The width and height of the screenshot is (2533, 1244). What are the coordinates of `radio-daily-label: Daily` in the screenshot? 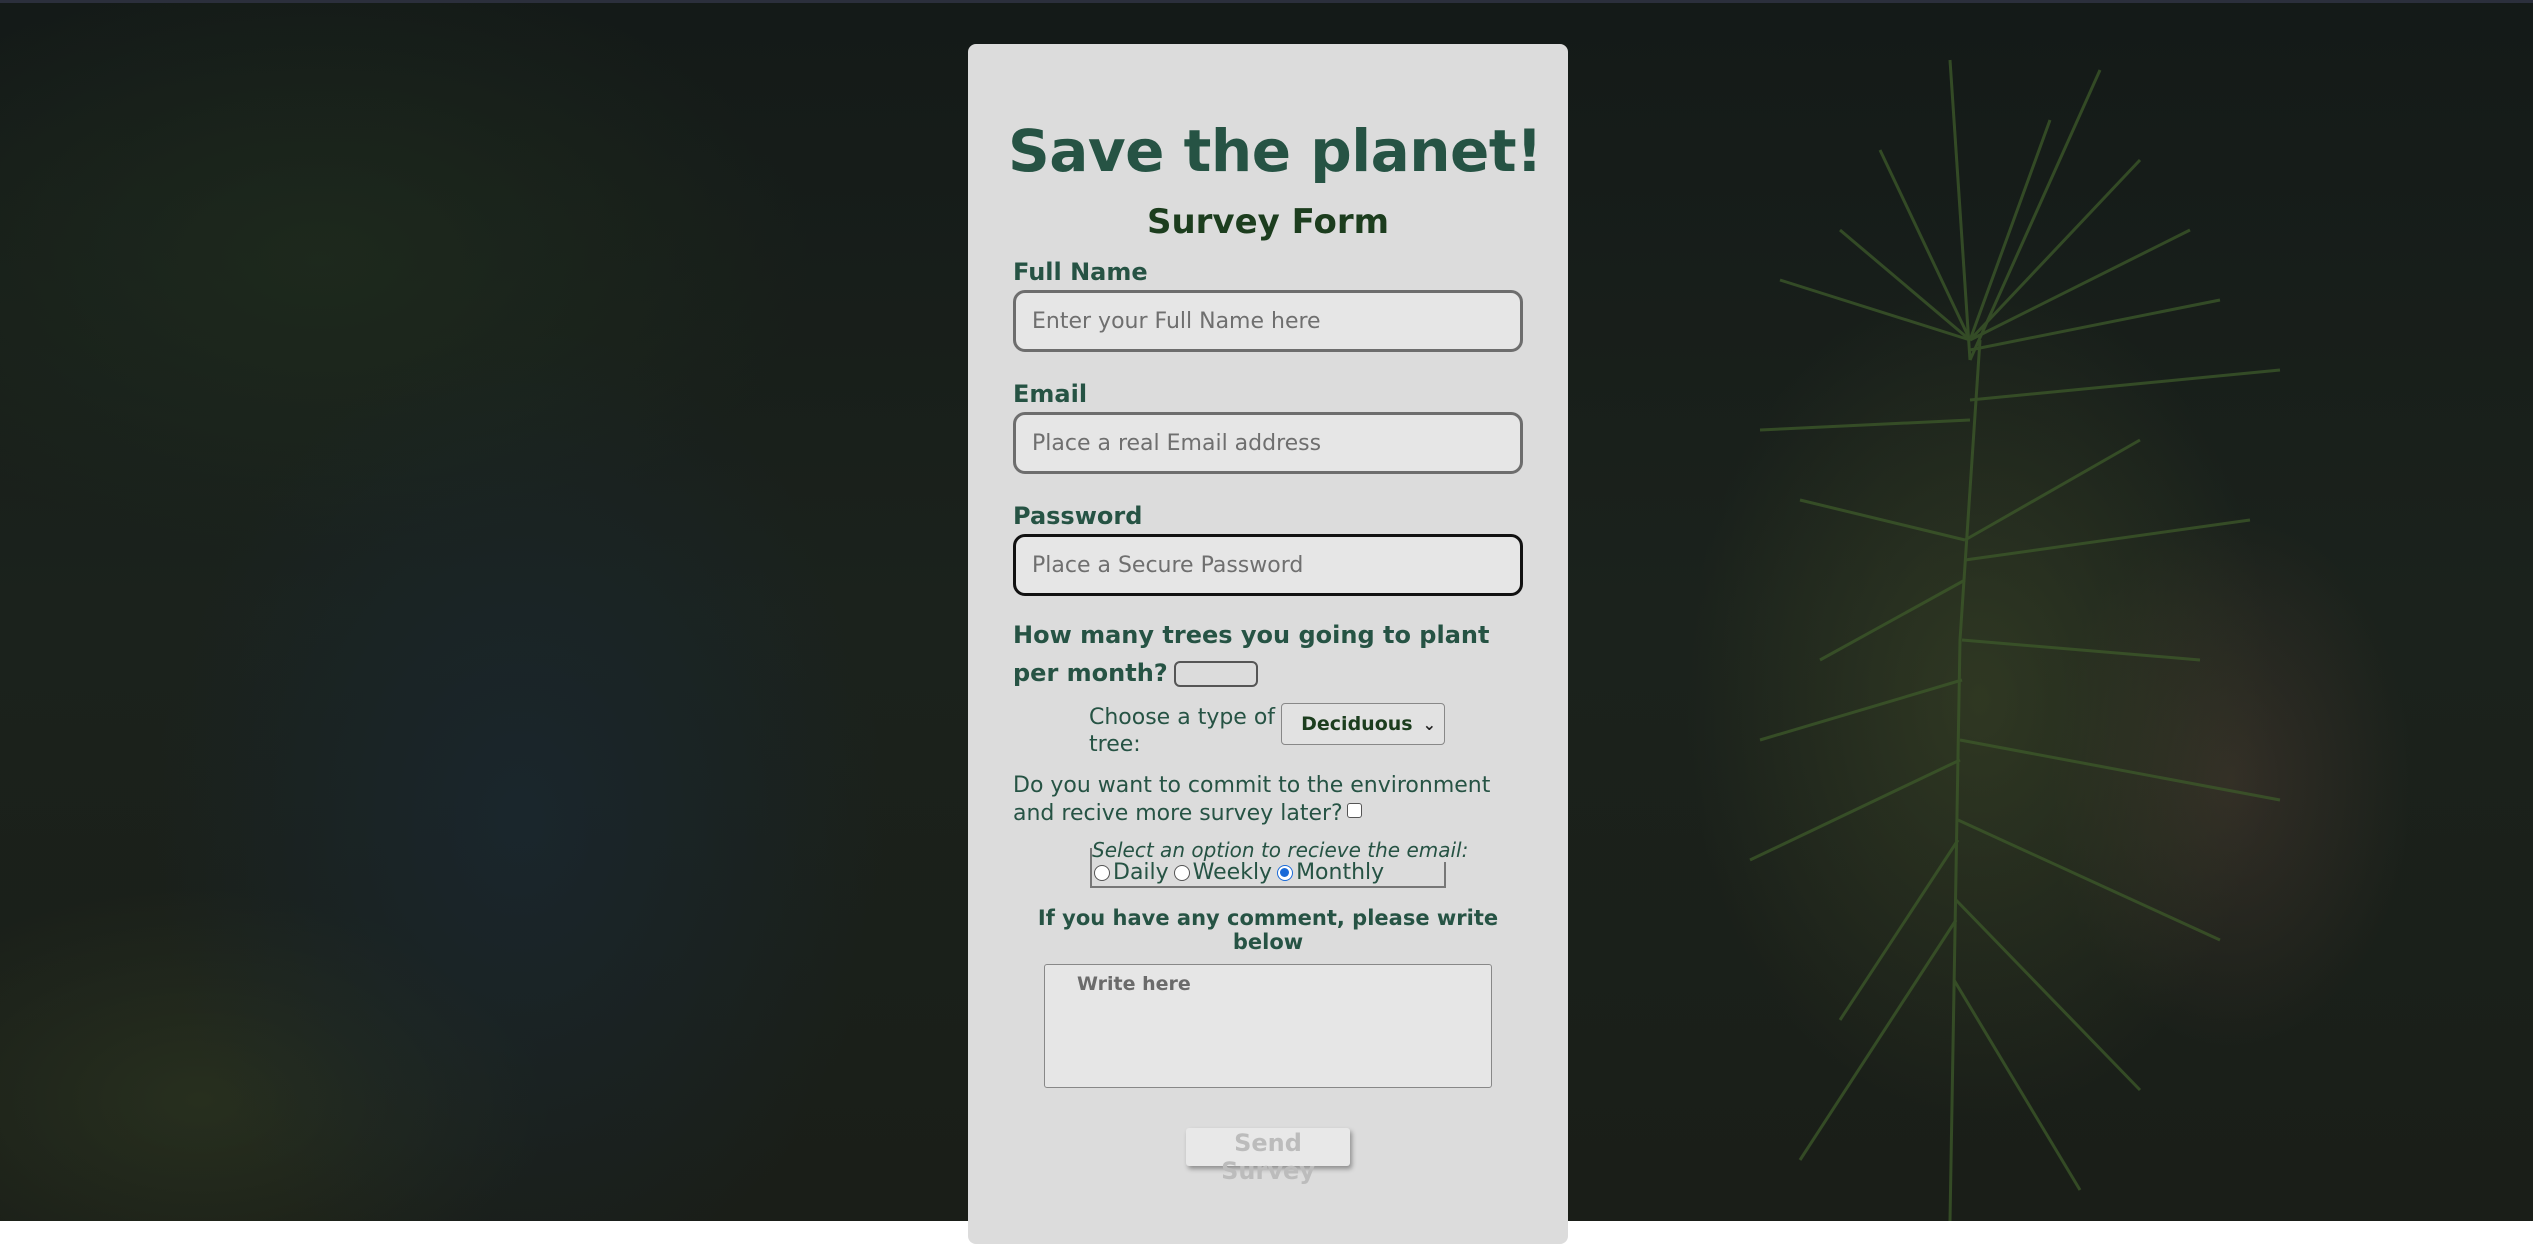 It's located at (1141, 872).